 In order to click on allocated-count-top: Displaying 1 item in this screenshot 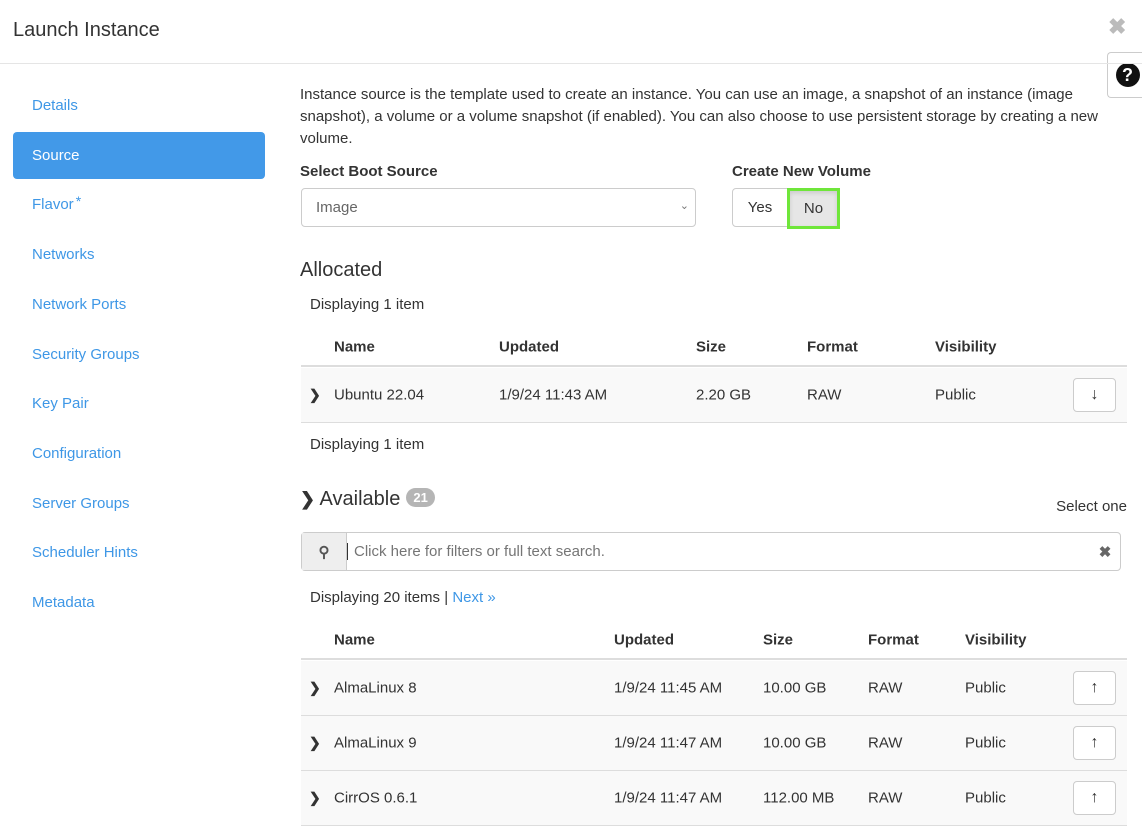, I will do `click(367, 304)`.